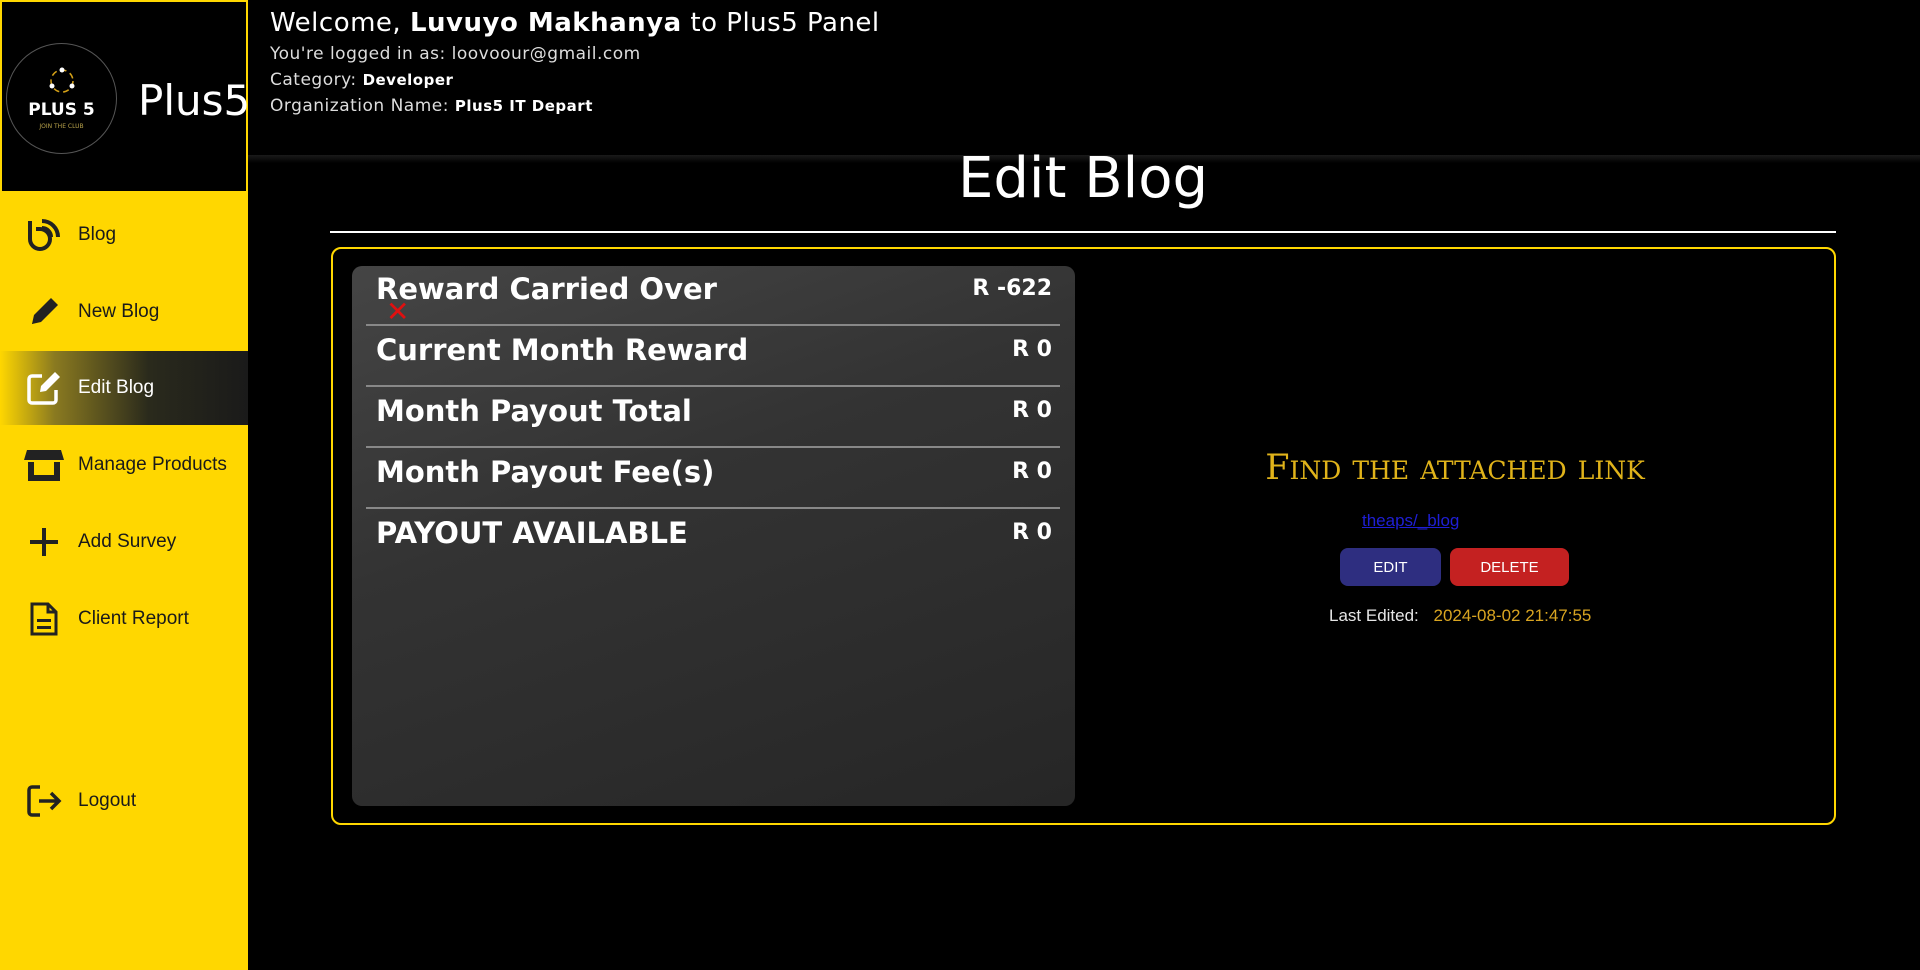 The height and width of the screenshot is (970, 1920). I want to click on organization-line: Organization Name: Plus5 IT Depart, so click(575, 106).